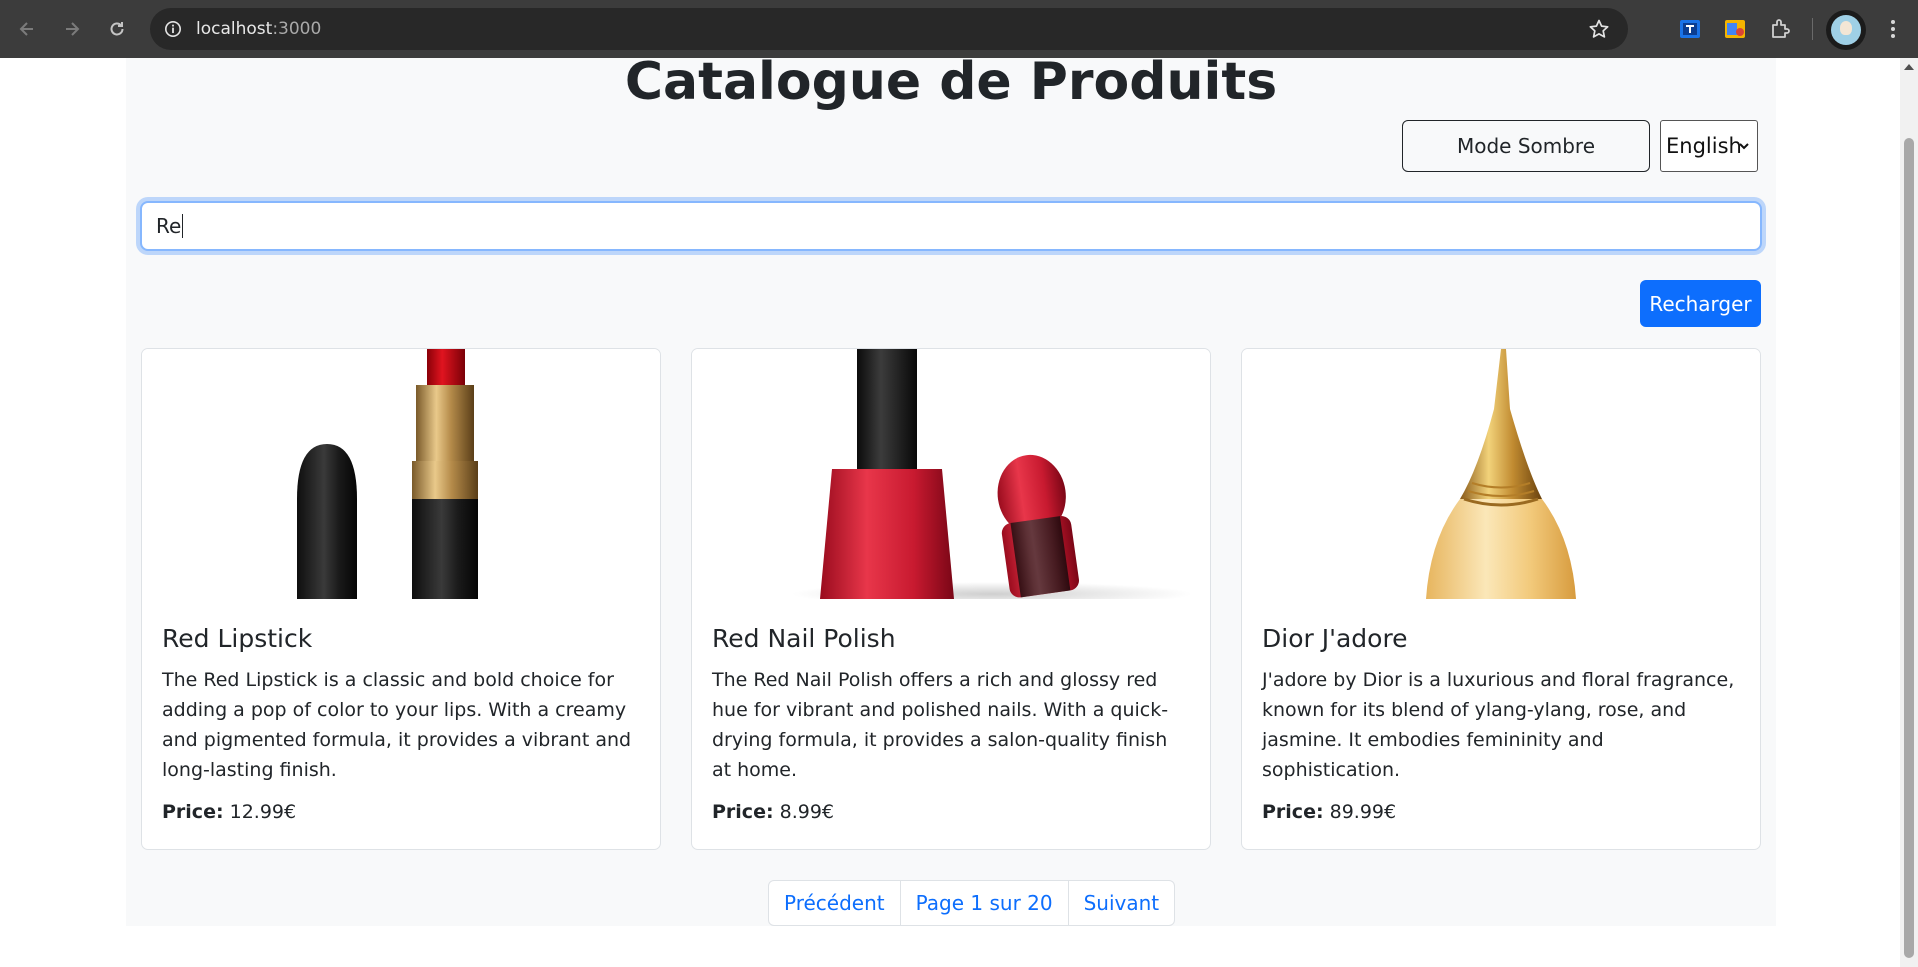 This screenshot has height=967, width=1918. Describe the element at coordinates (807, 812) in the screenshot. I see `price-value: 8.99€` at that location.